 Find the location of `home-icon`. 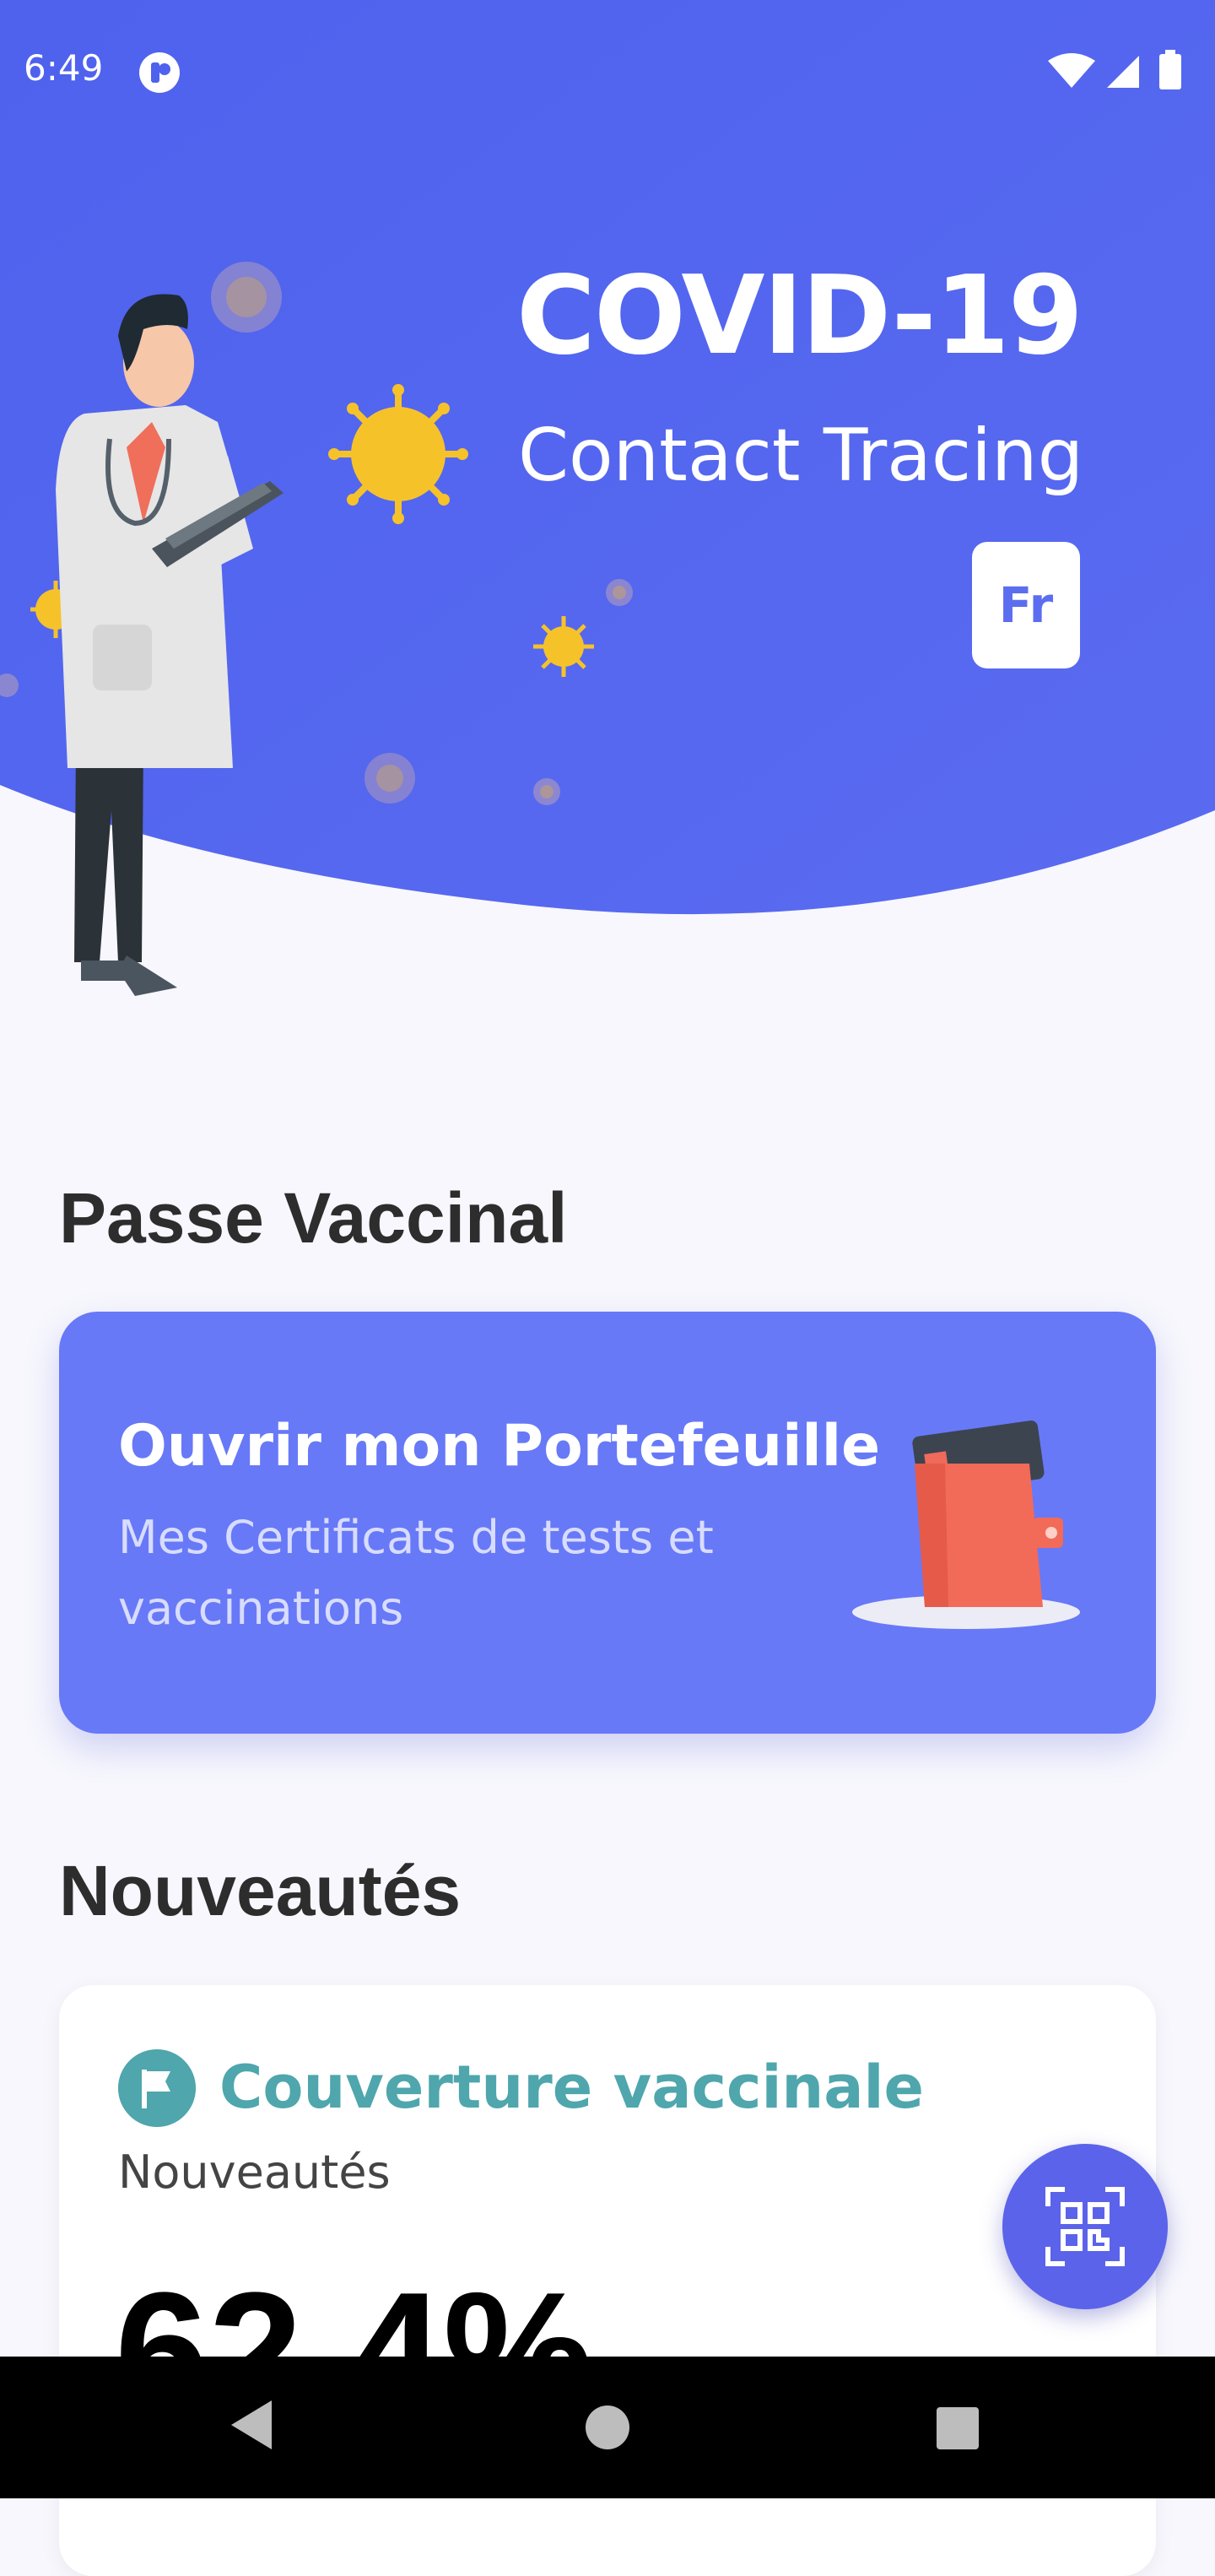

home-icon is located at coordinates (607, 2427).